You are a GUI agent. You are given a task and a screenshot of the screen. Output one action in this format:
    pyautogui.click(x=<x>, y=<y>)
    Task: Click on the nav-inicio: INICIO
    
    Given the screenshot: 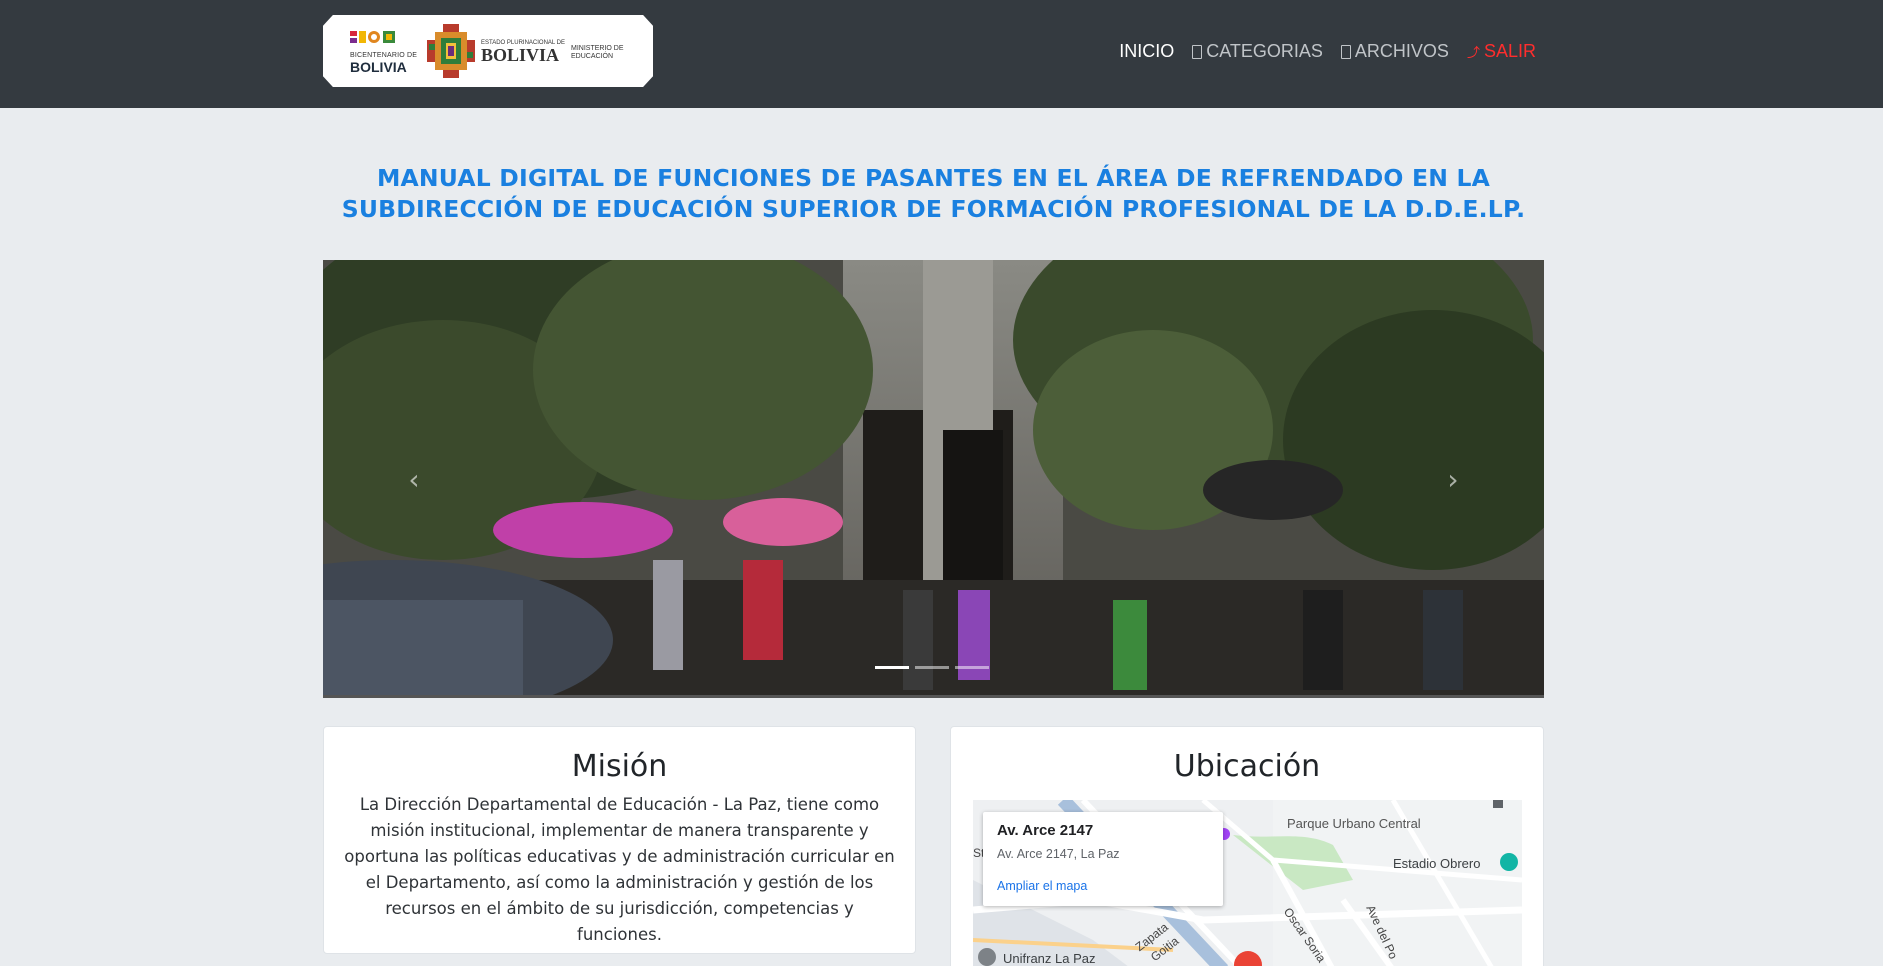 What is the action you would take?
    pyautogui.click(x=1146, y=51)
    